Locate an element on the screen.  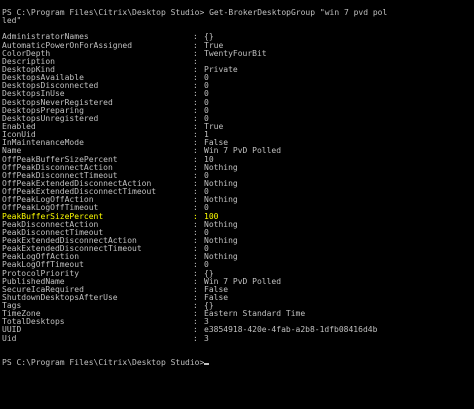
property-row: Enabled: True is located at coordinates (237, 126).